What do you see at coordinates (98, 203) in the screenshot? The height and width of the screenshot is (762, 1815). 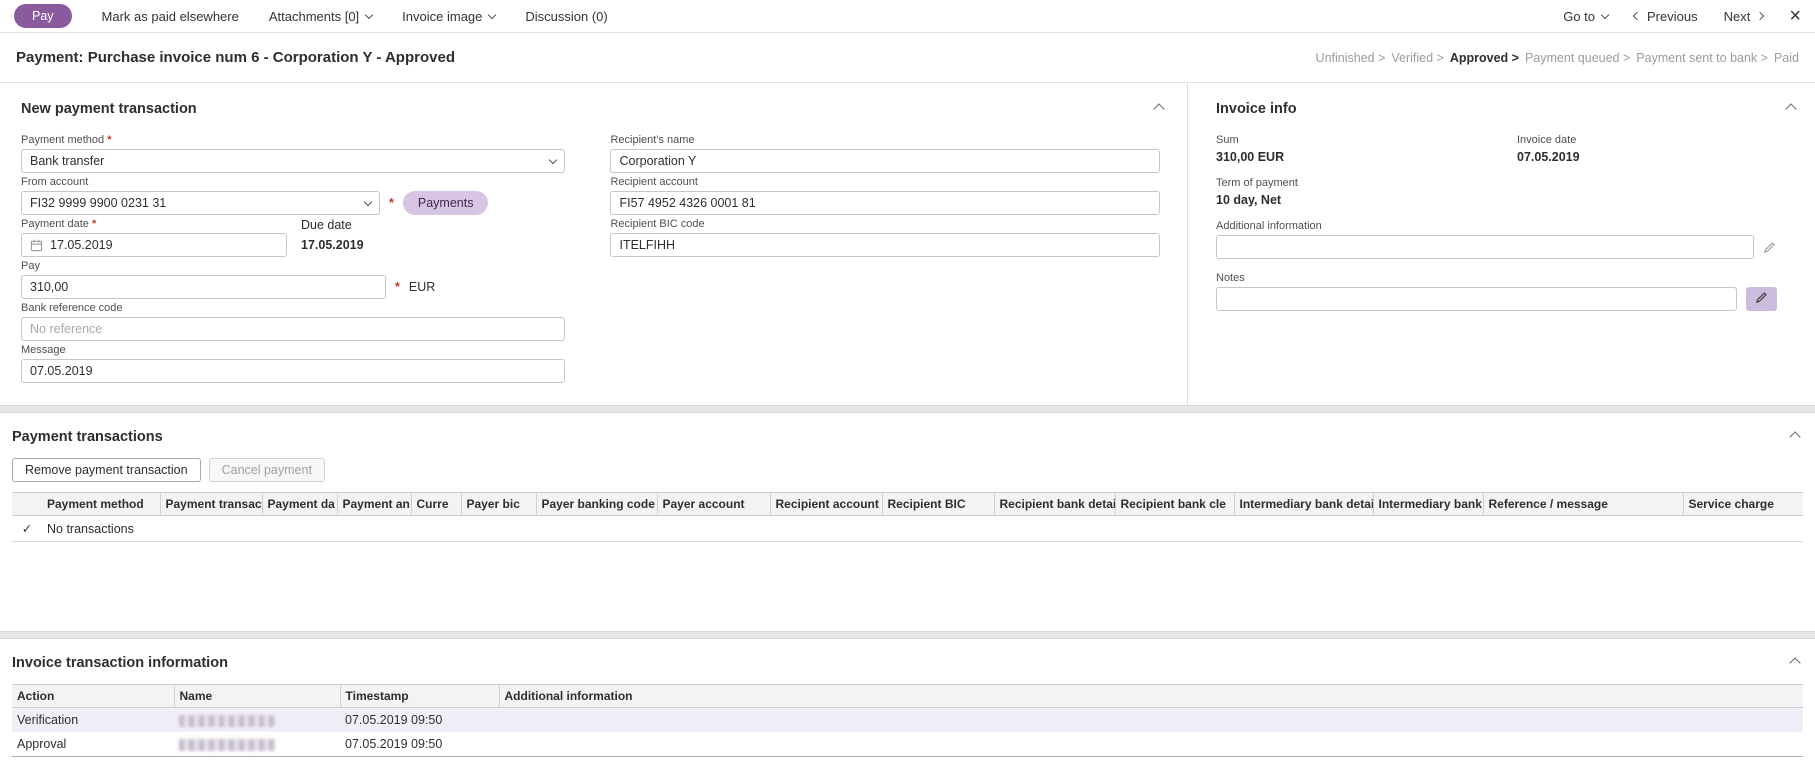 I see `from-account-value: FI32 9999 9900 0231 31` at bounding box center [98, 203].